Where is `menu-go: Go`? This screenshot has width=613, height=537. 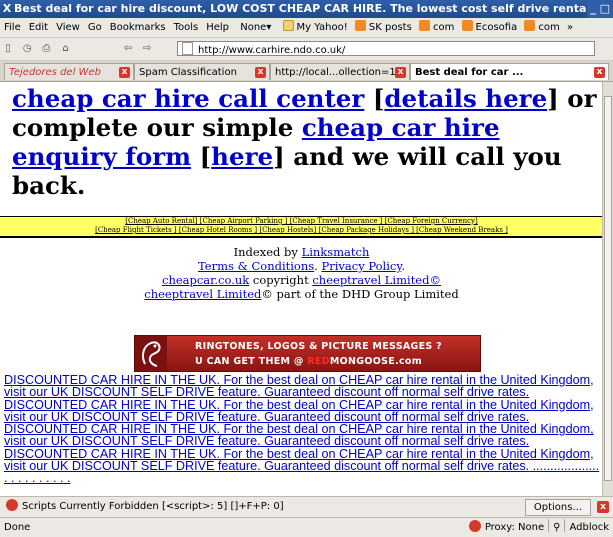
menu-go: Go is located at coordinates (95, 27).